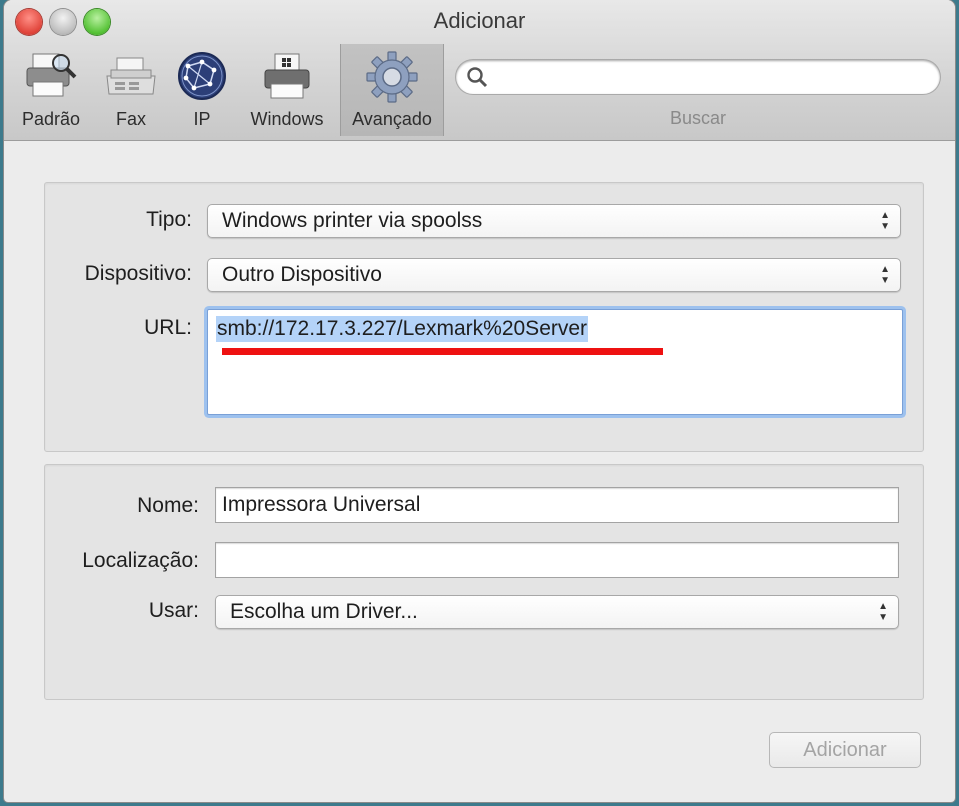  Describe the element at coordinates (168, 505) in the screenshot. I see `nome-label: Nome:` at that location.